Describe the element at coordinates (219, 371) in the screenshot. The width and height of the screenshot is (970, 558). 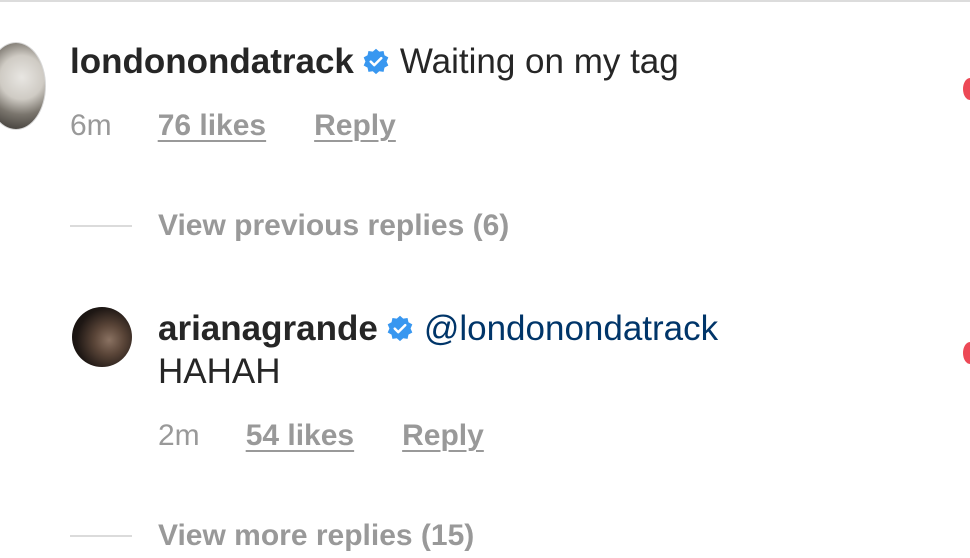
I see `comment-text-arianagrande: HAHAH` at that location.